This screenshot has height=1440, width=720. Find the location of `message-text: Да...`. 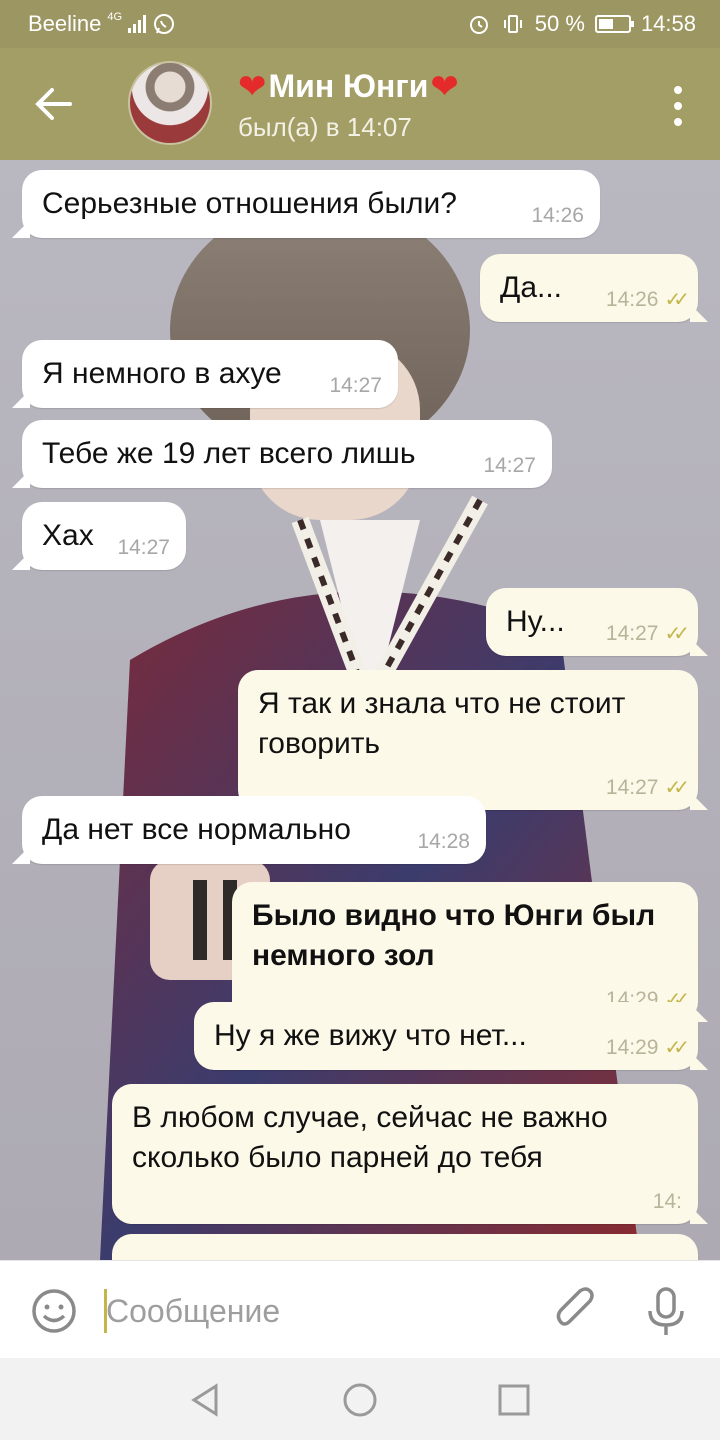

message-text: Да... is located at coordinates (531, 287).